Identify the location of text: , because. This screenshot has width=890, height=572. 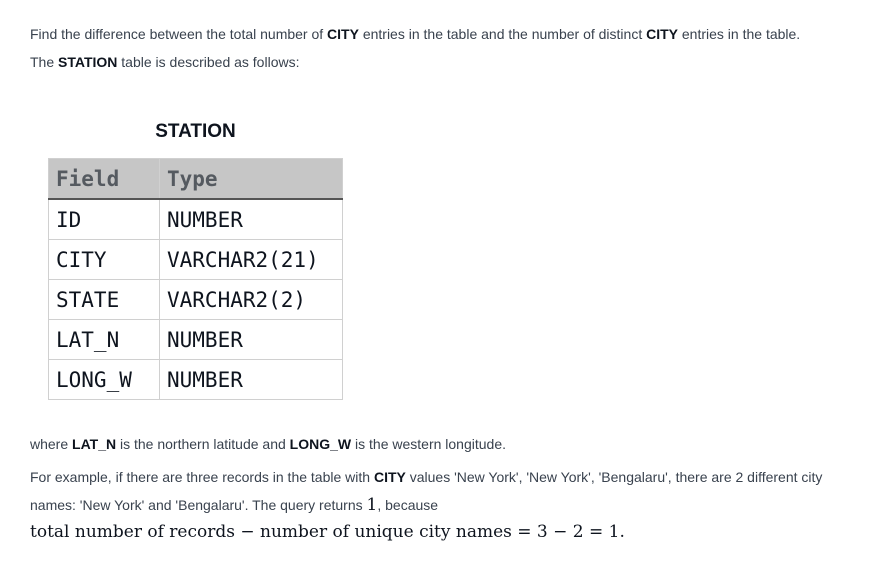
(408, 505).